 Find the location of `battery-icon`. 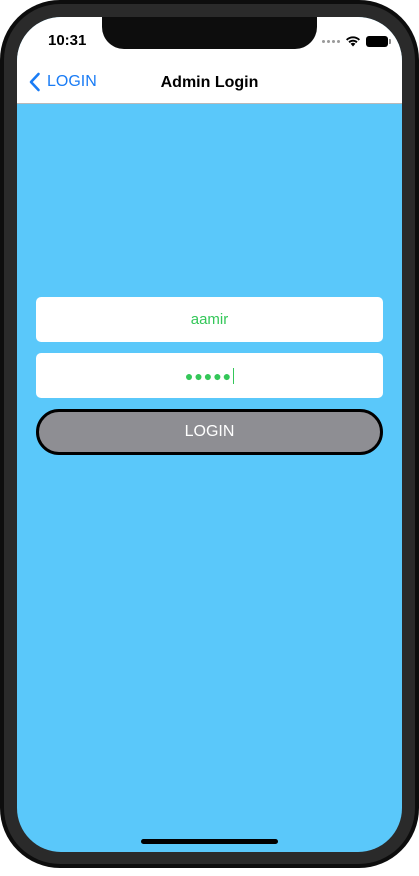

battery-icon is located at coordinates (378, 41).